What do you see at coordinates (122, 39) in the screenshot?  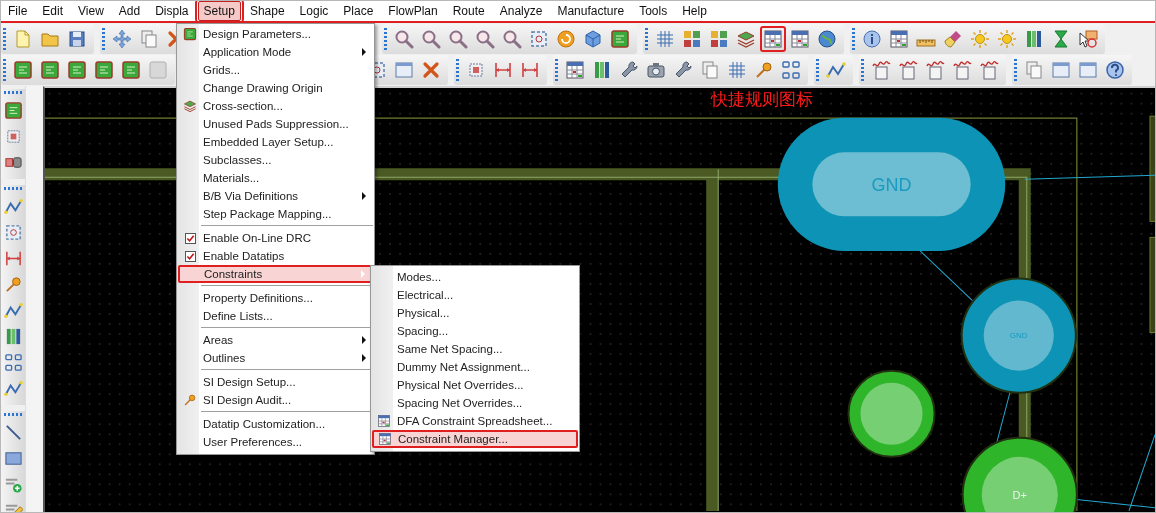 I see `move-icon` at bounding box center [122, 39].